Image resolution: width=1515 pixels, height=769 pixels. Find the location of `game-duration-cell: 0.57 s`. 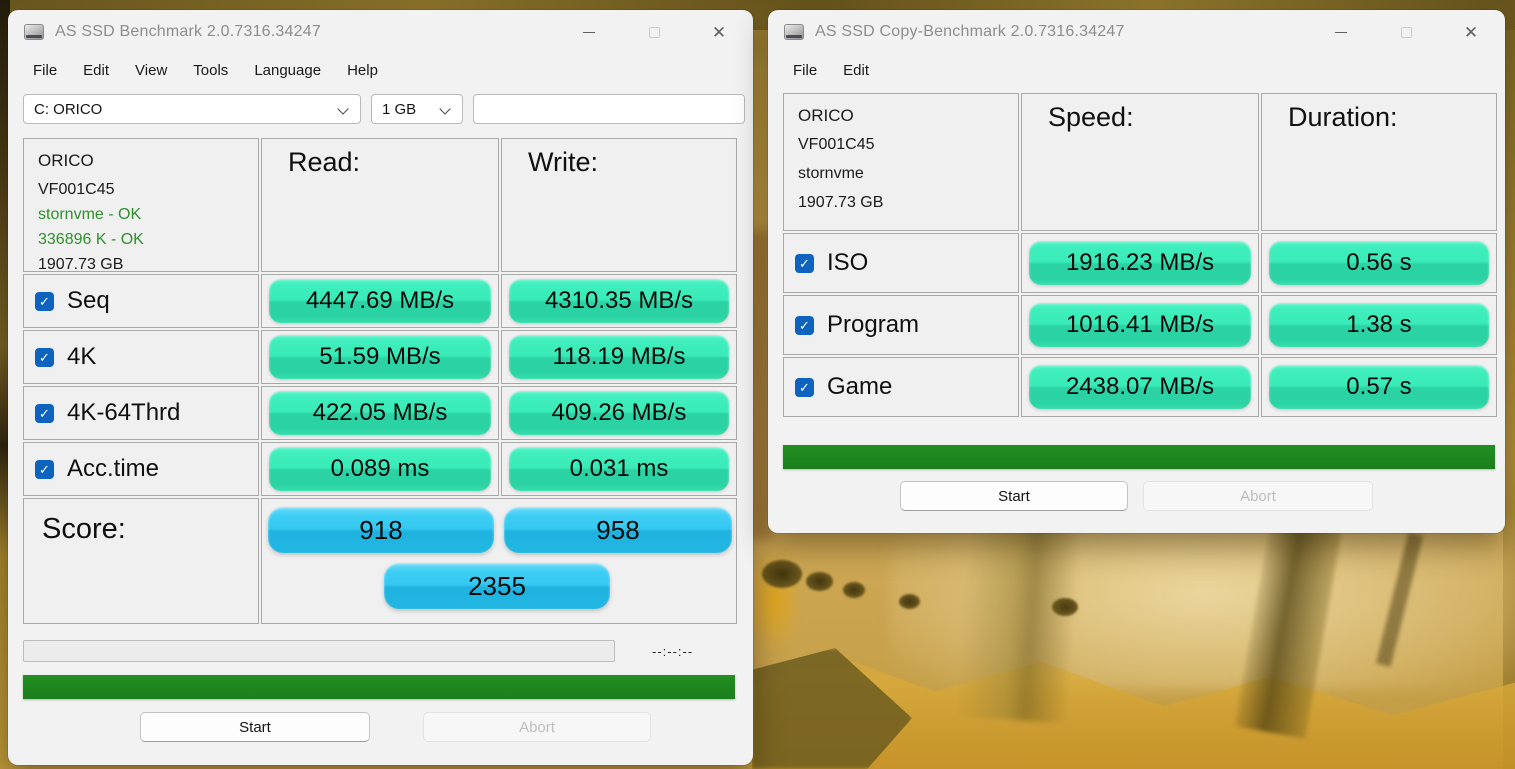

game-duration-cell: 0.57 s is located at coordinates (1379, 387).